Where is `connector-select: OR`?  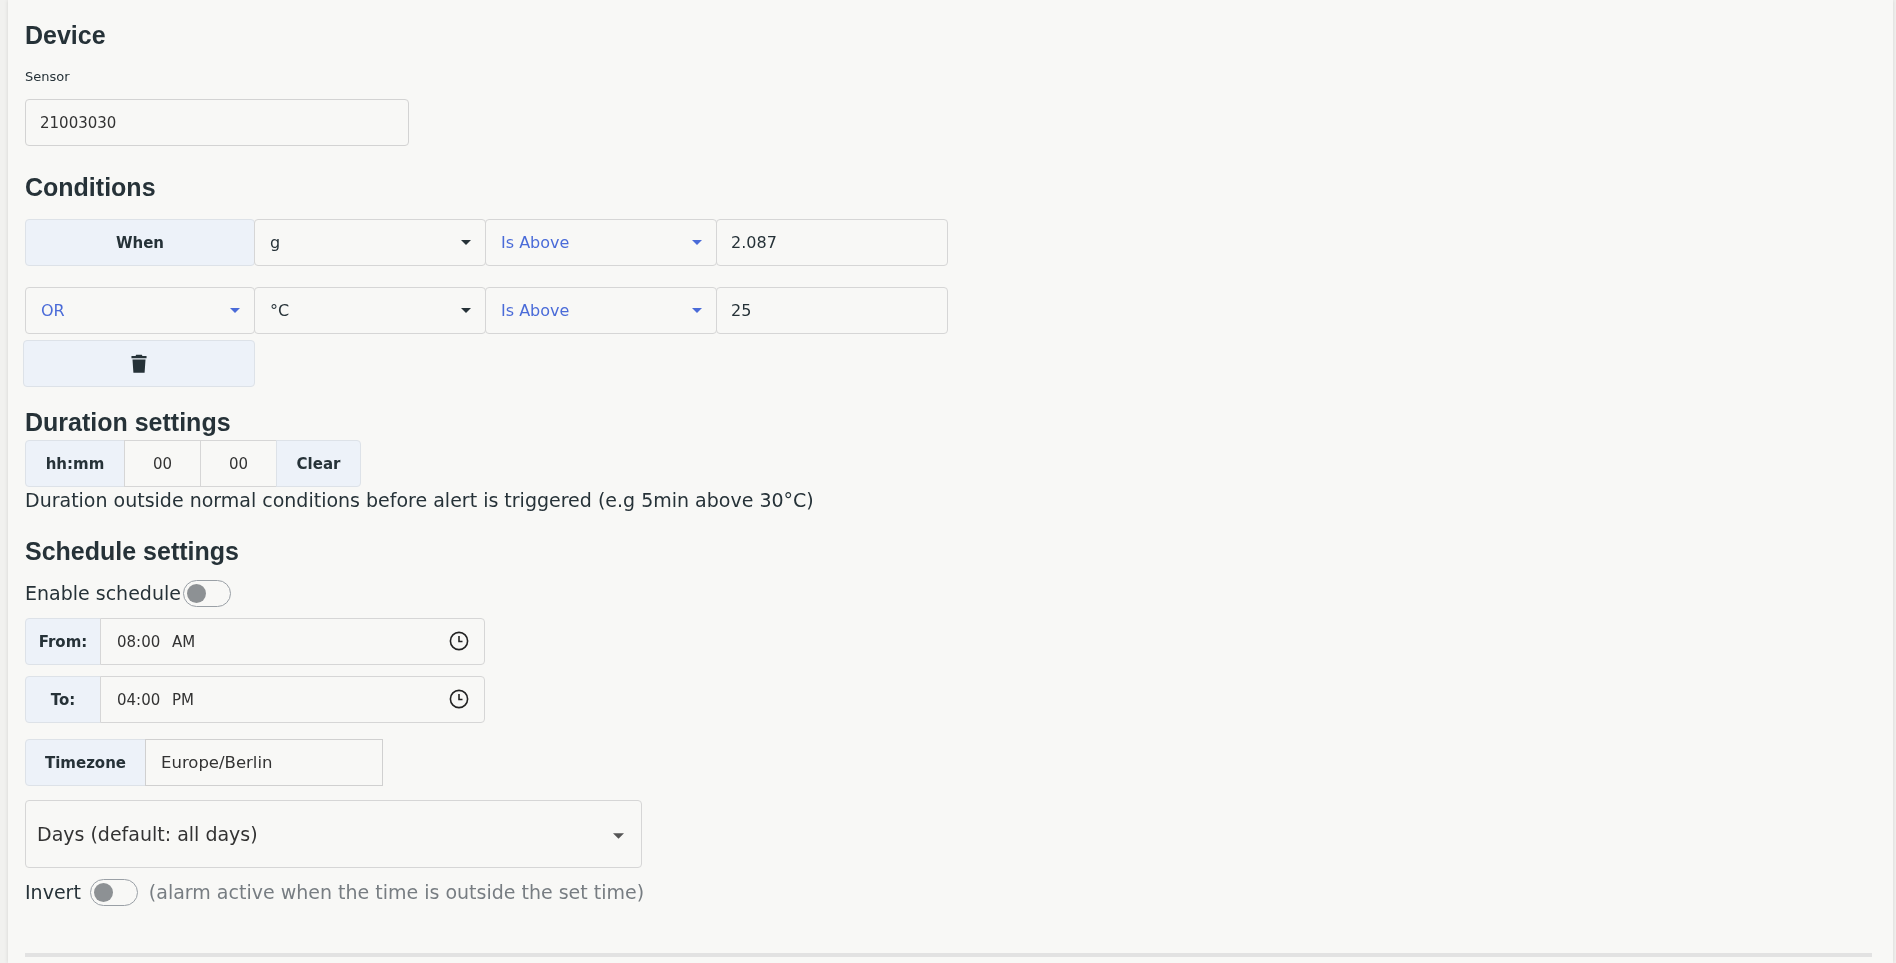 connector-select: OR is located at coordinates (140, 310).